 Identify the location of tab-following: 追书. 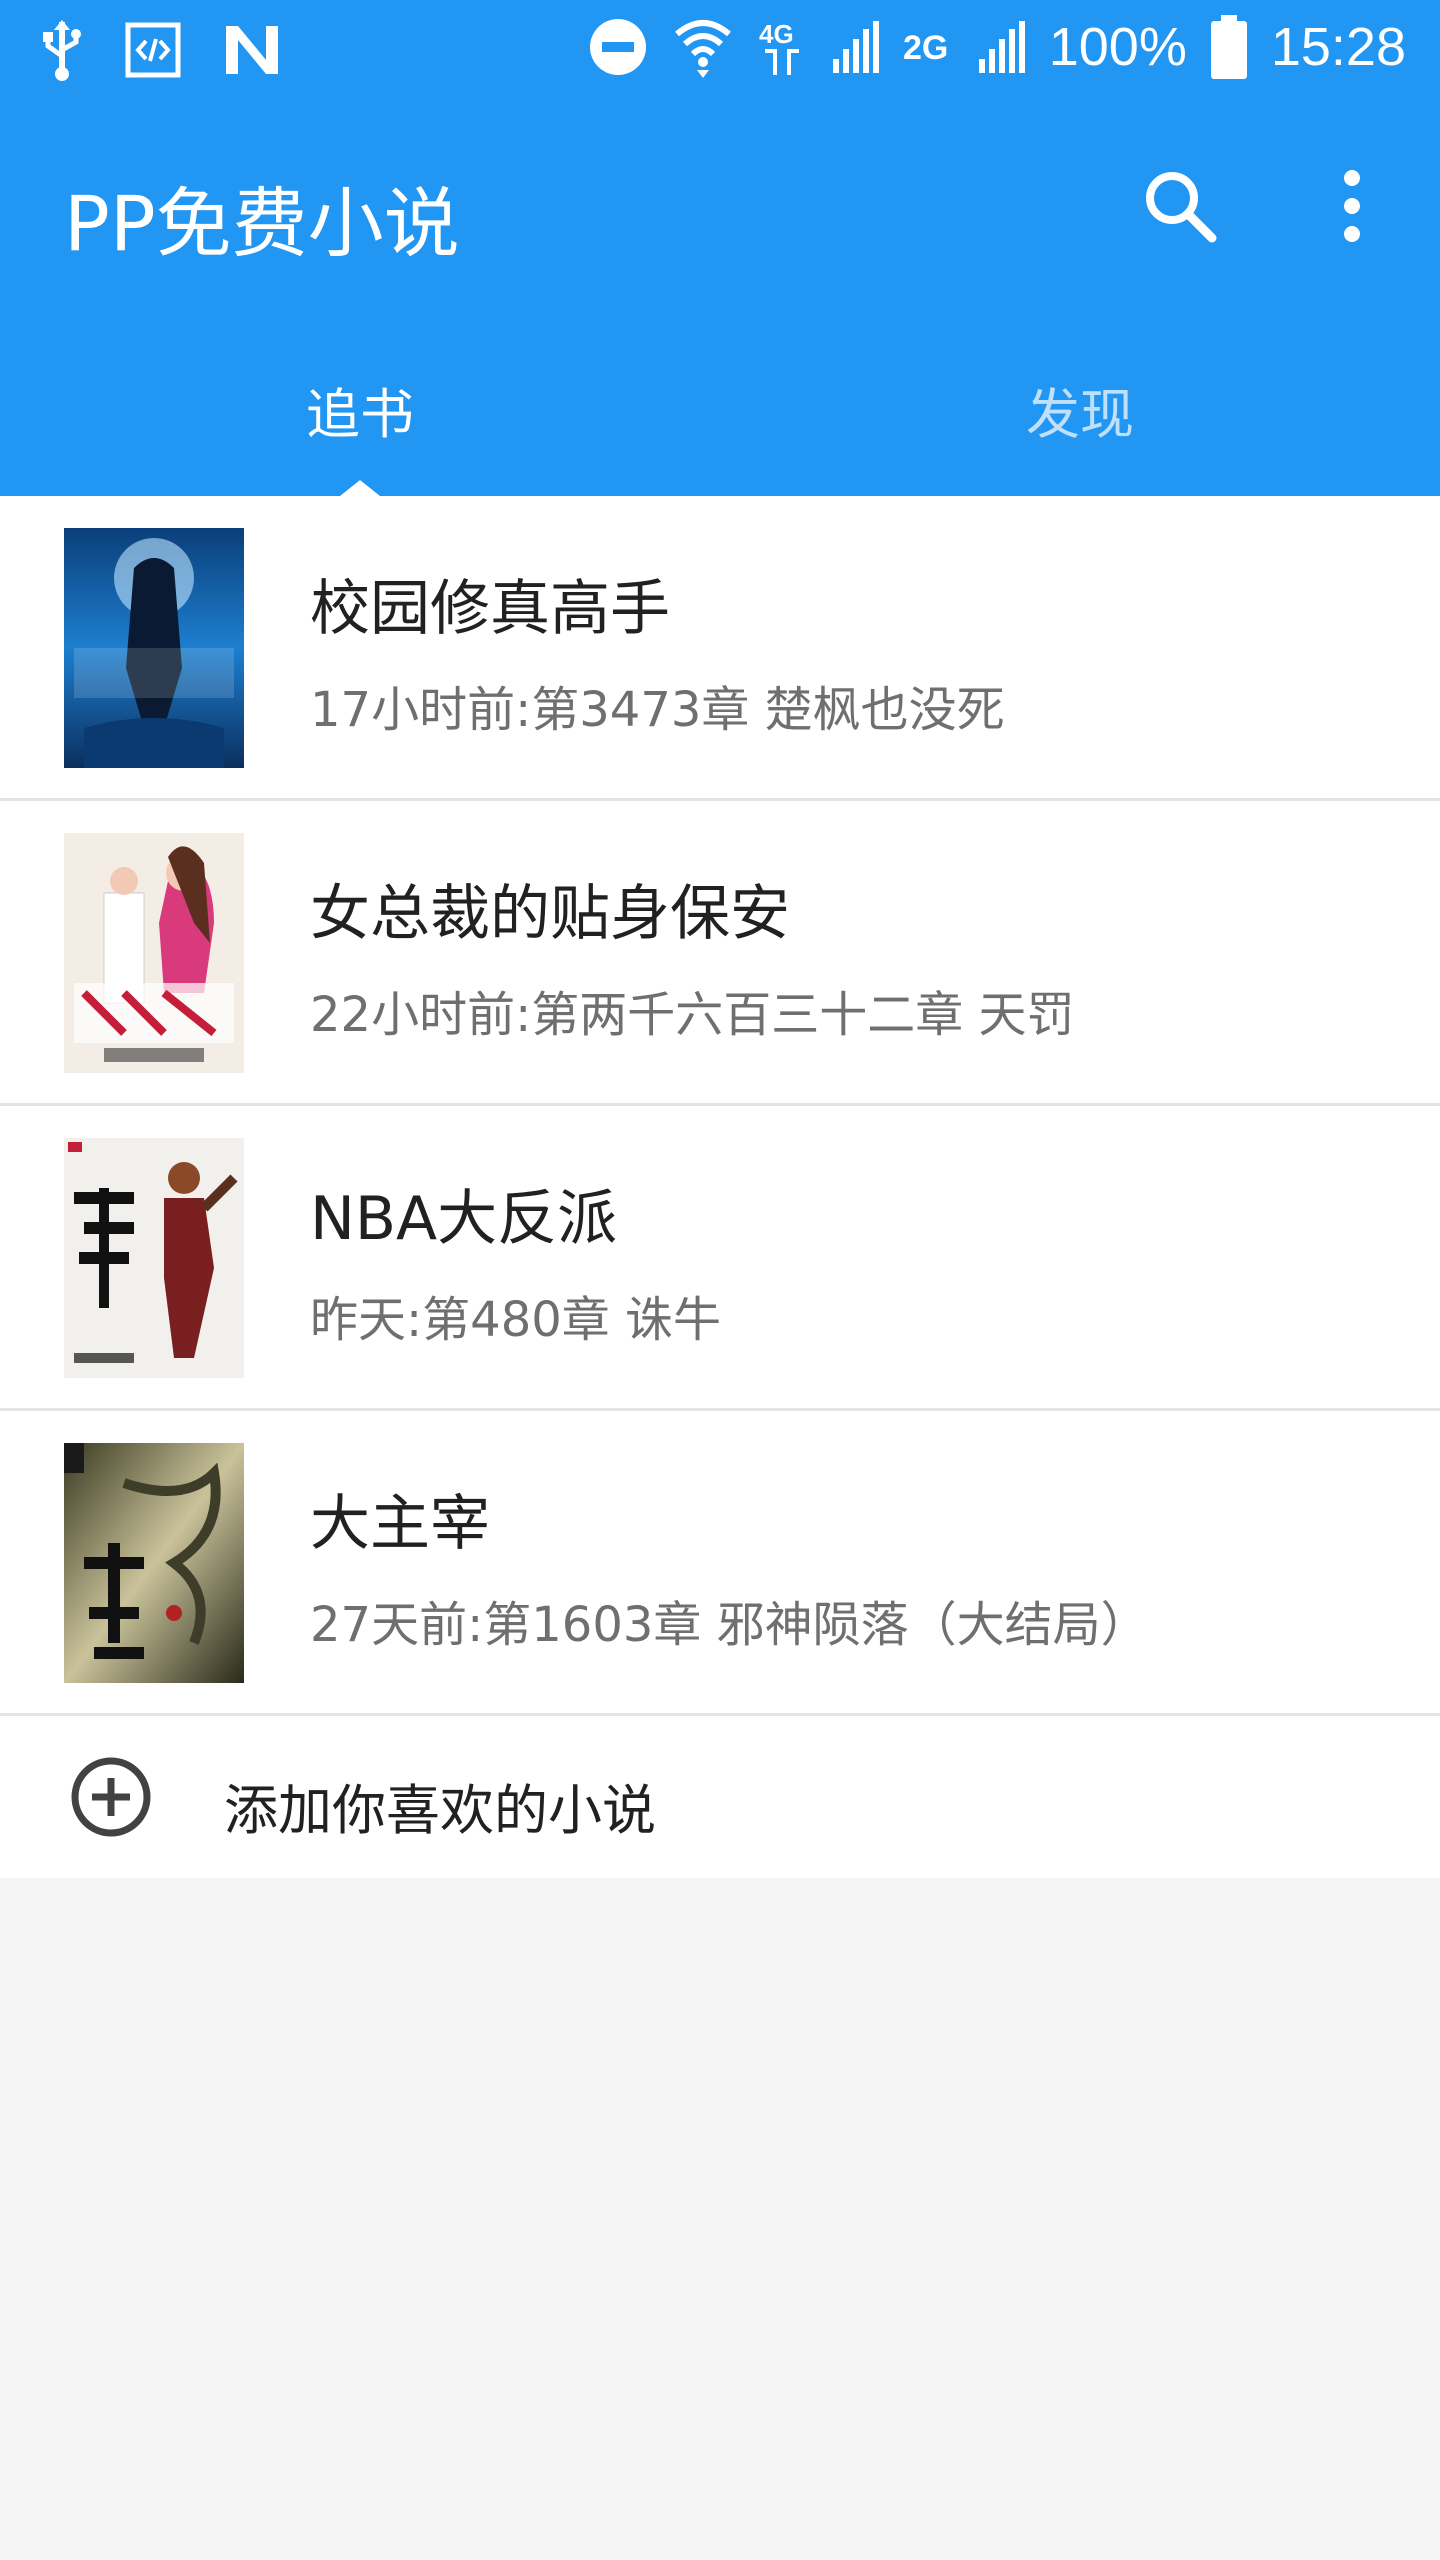
(360, 409).